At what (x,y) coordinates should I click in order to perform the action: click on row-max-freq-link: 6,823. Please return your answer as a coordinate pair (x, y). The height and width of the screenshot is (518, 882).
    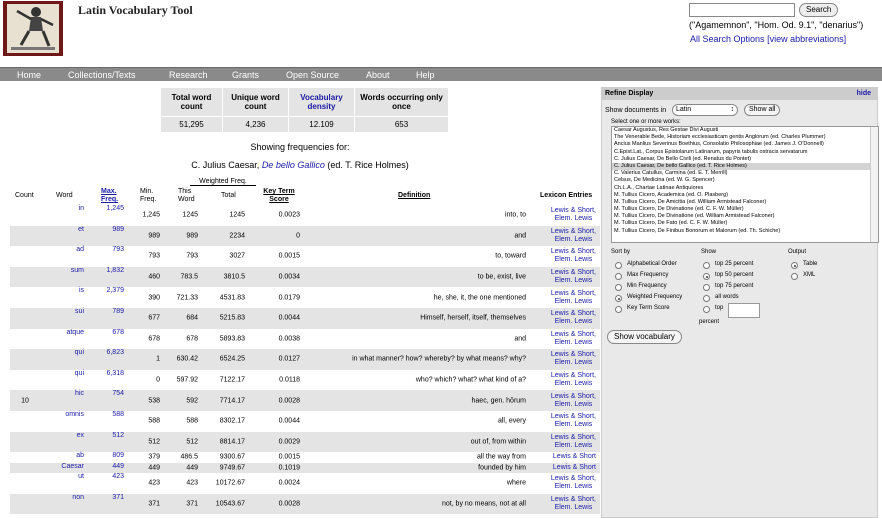
    Looking at the image, I should click on (115, 352).